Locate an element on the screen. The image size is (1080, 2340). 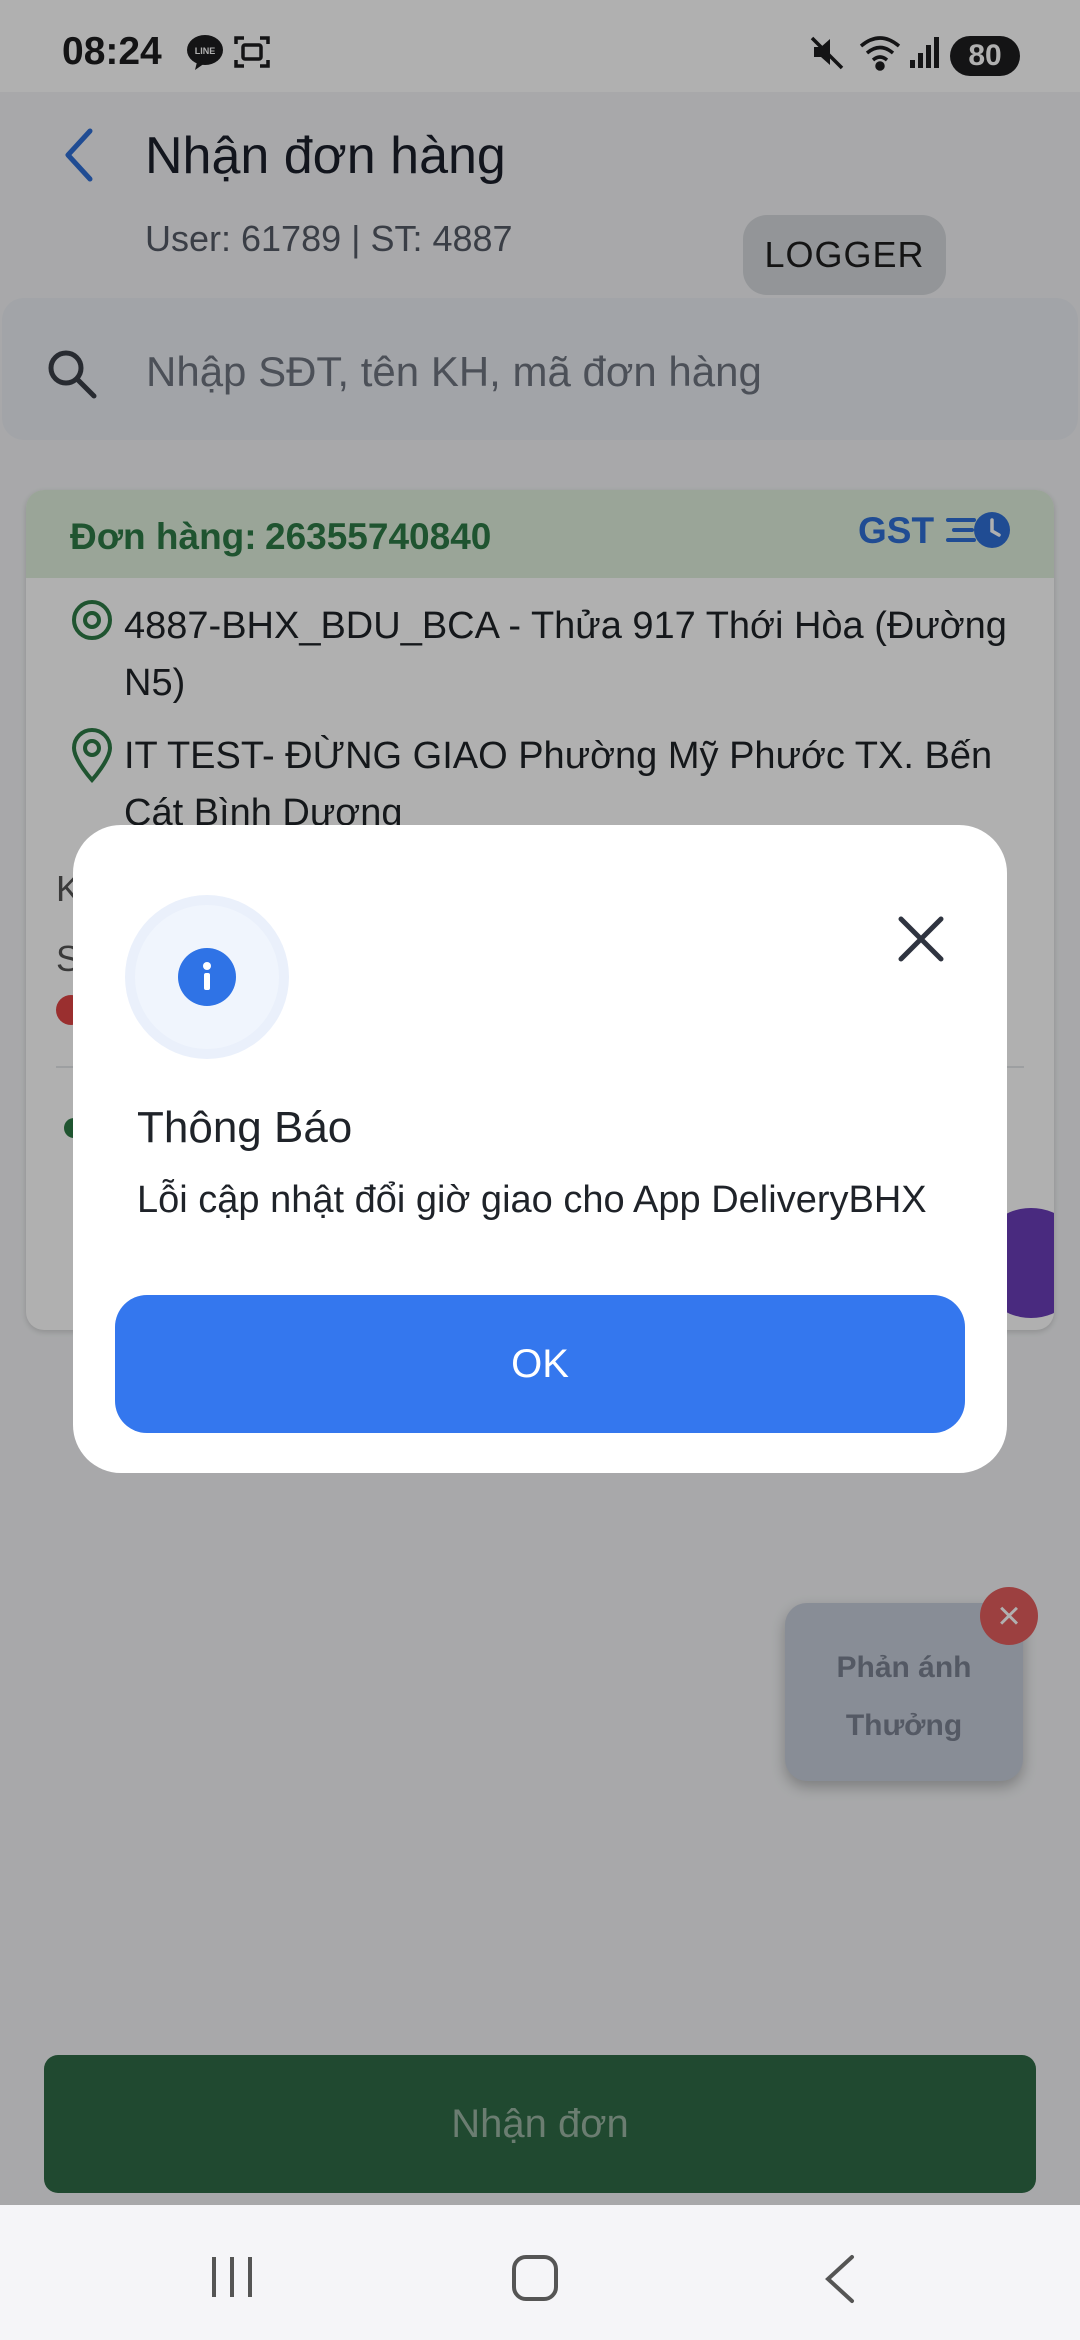
home-icon is located at coordinates (535, 2280).